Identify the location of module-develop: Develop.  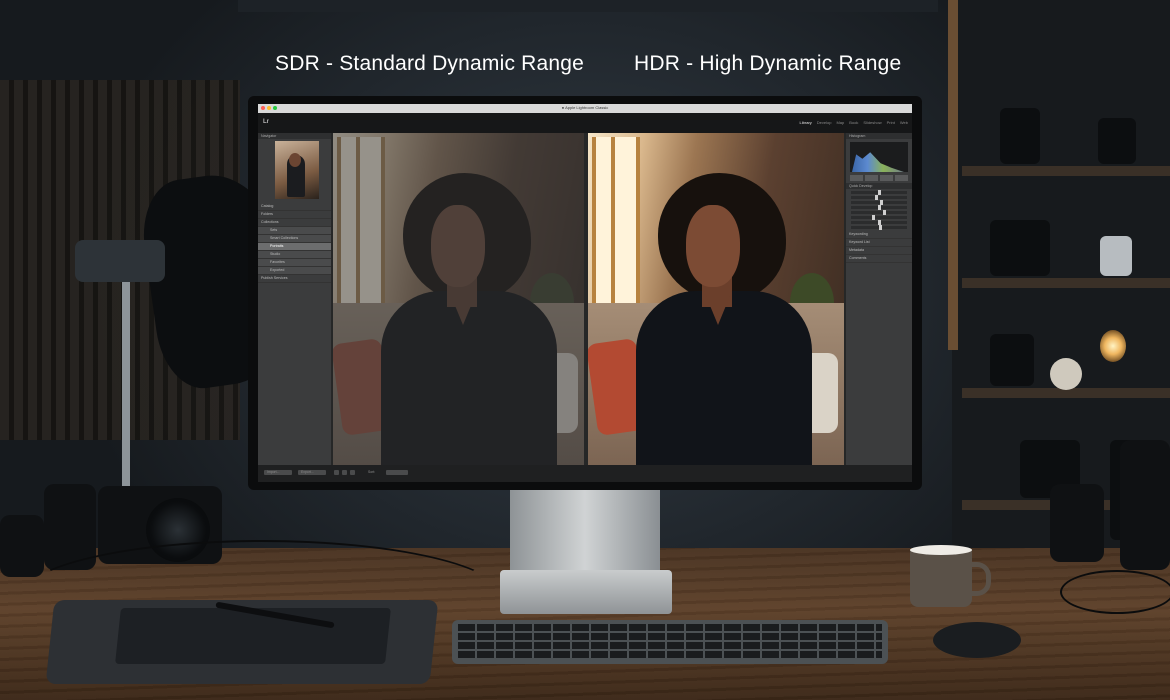
(824, 122).